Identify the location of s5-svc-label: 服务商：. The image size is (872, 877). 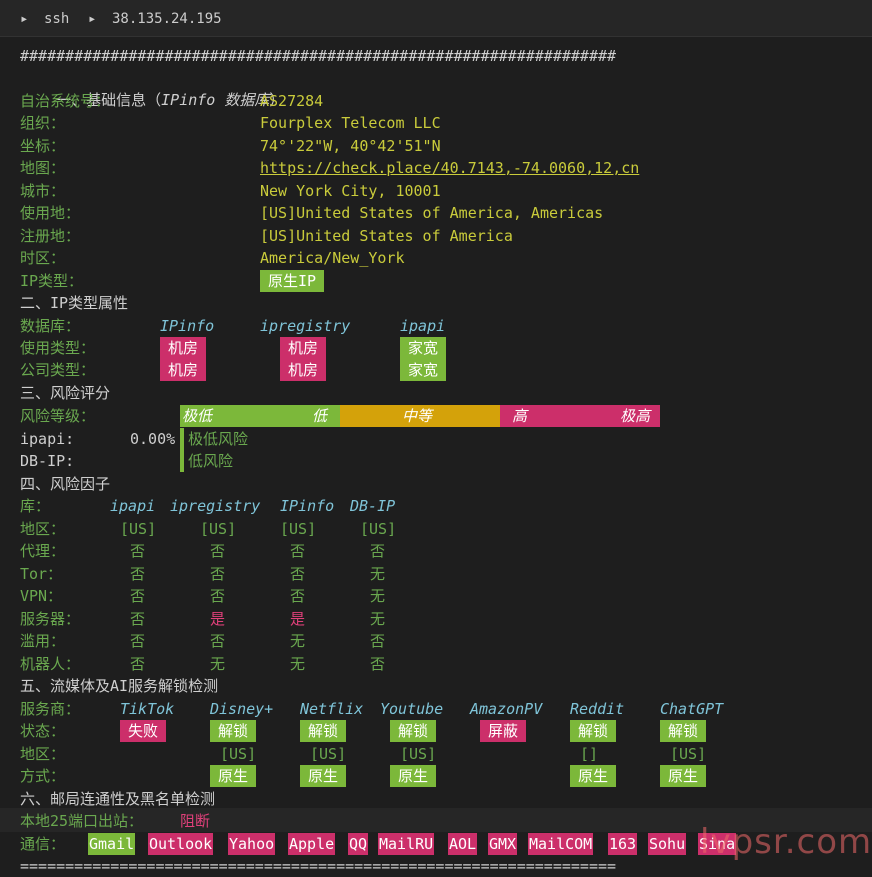
(50, 709).